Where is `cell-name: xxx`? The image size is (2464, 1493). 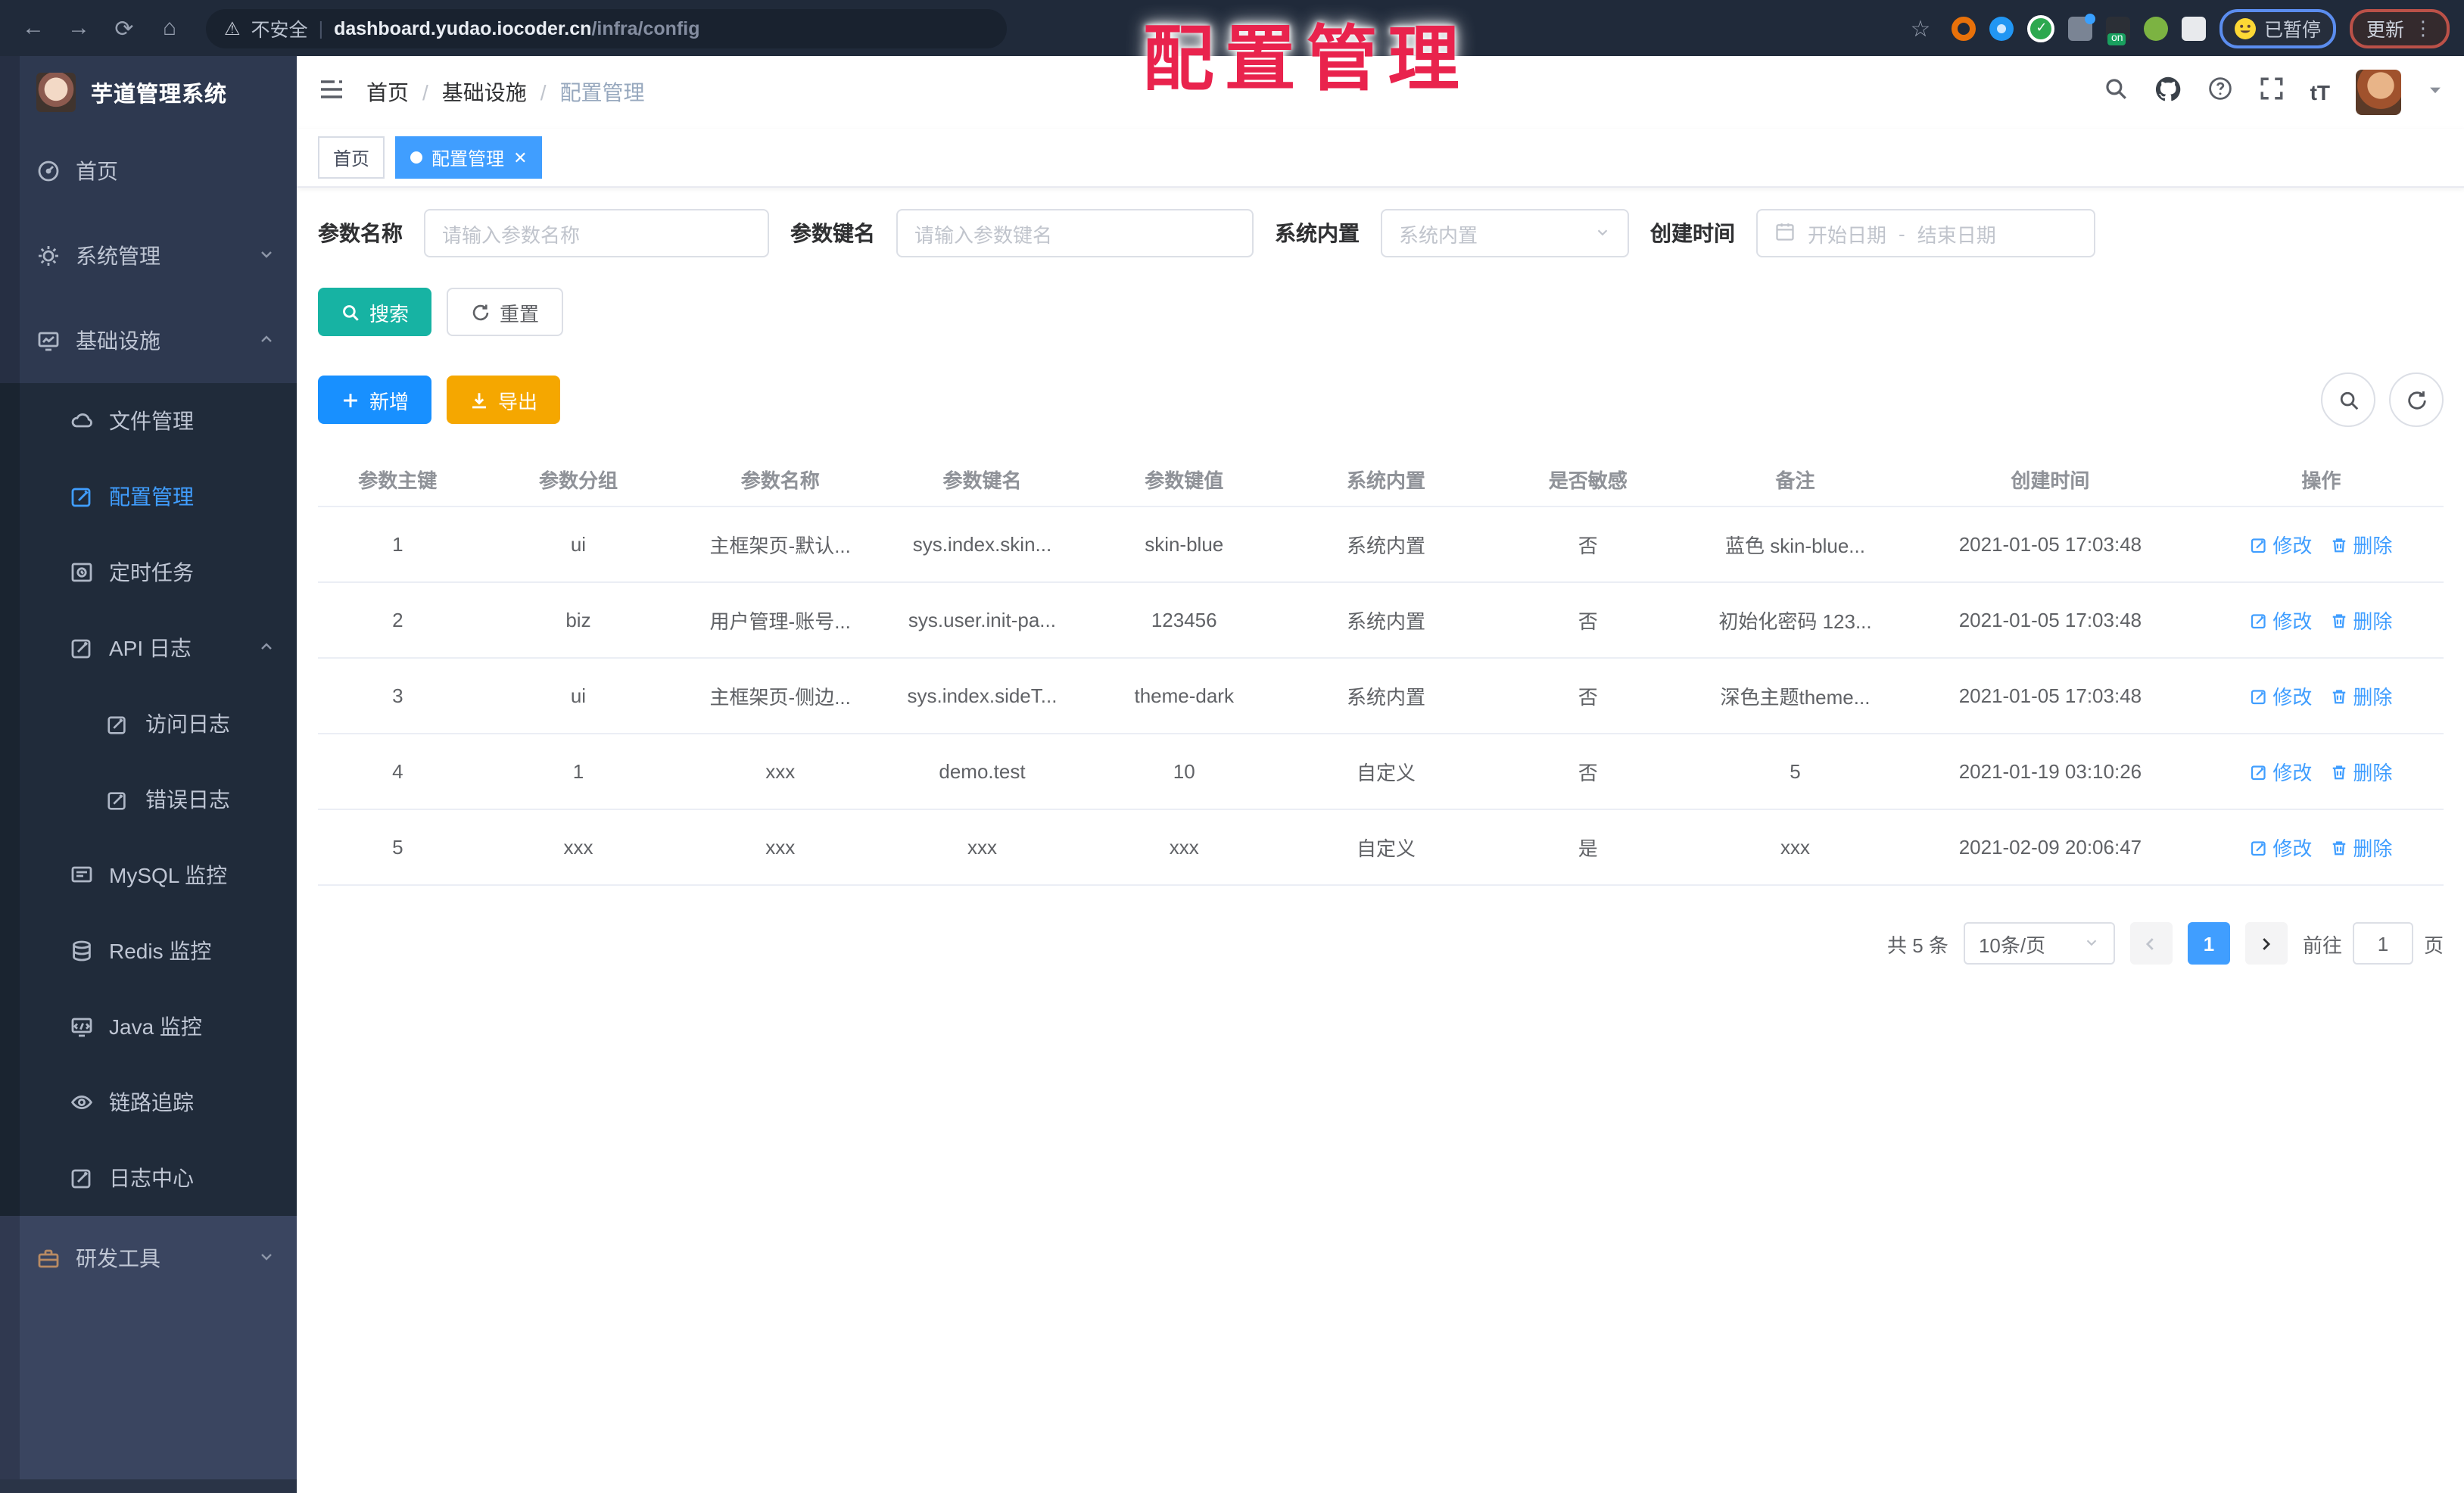 cell-name: xxx is located at coordinates (780, 771).